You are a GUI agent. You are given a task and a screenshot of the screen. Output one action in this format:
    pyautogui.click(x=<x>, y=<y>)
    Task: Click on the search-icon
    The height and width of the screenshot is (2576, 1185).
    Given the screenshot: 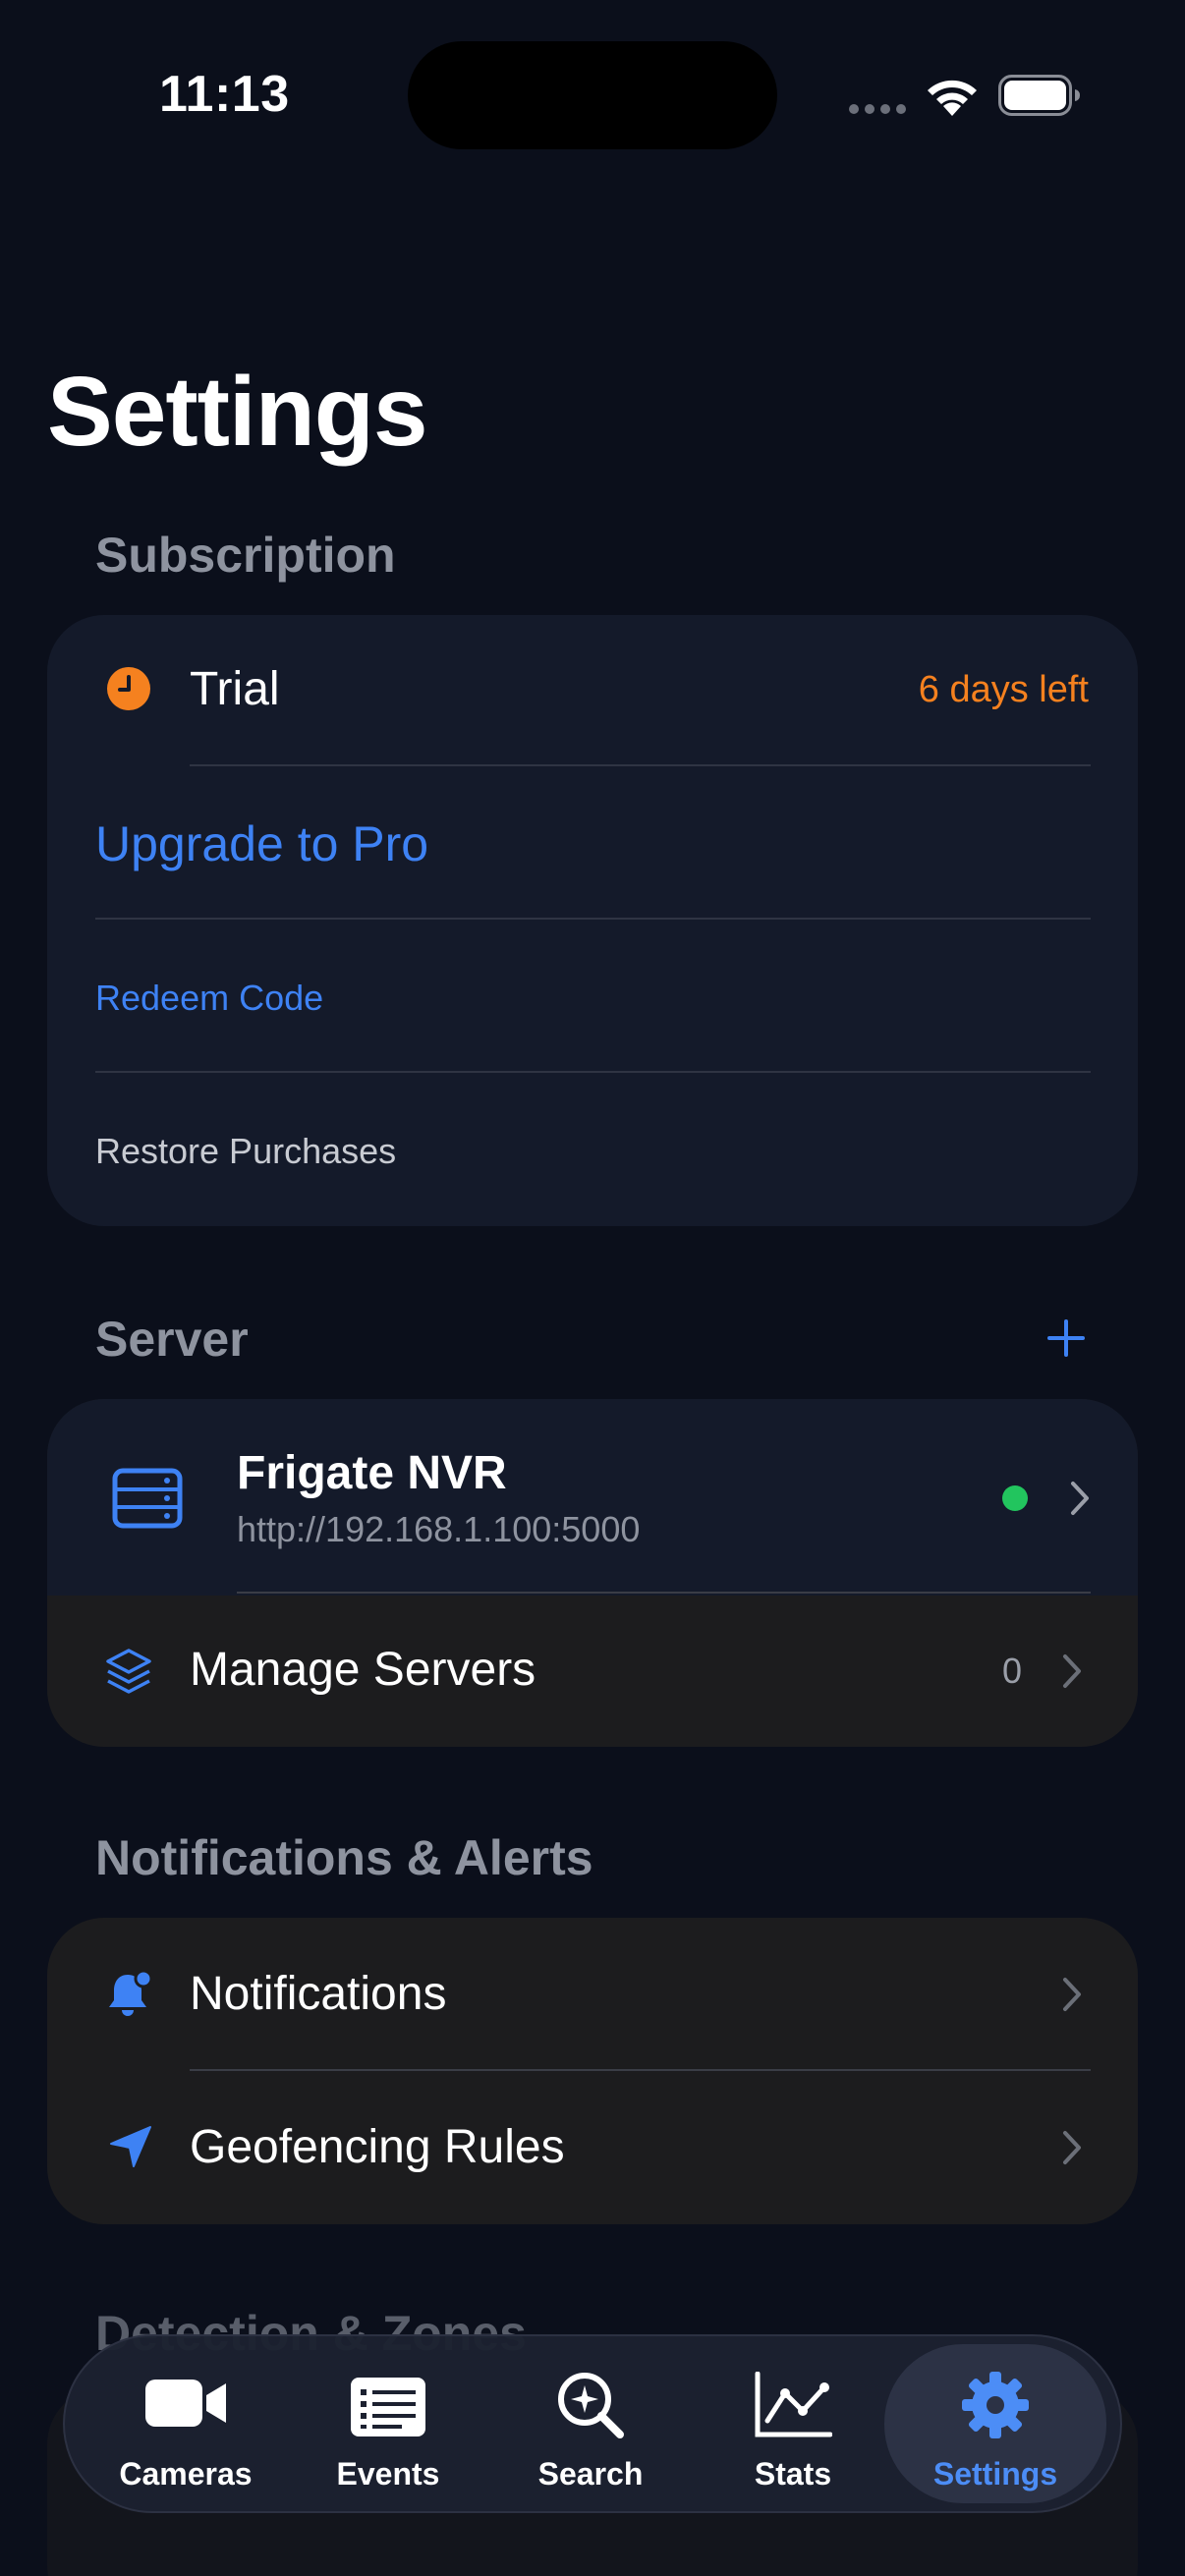 What is the action you would take?
    pyautogui.click(x=591, y=2405)
    